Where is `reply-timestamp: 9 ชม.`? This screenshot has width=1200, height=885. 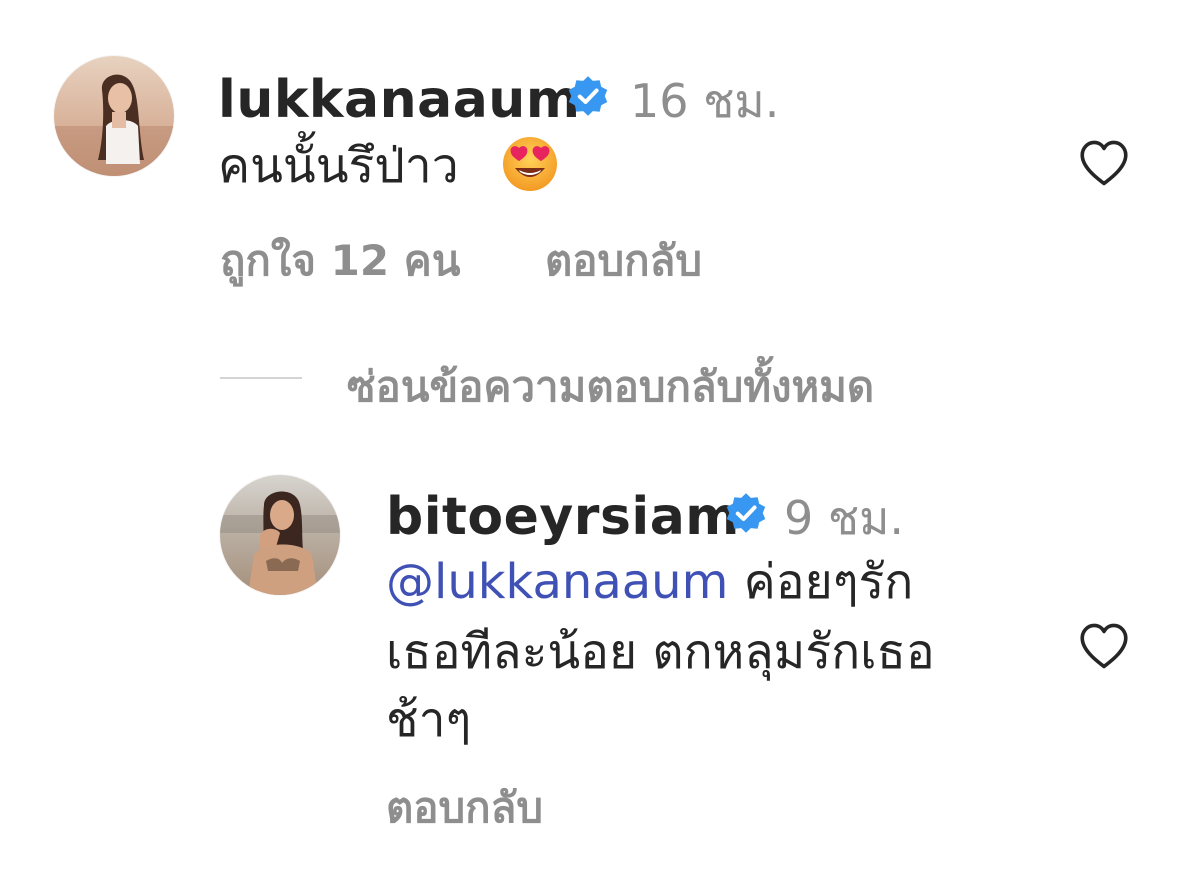
reply-timestamp: 9 ชม. is located at coordinates (844, 518).